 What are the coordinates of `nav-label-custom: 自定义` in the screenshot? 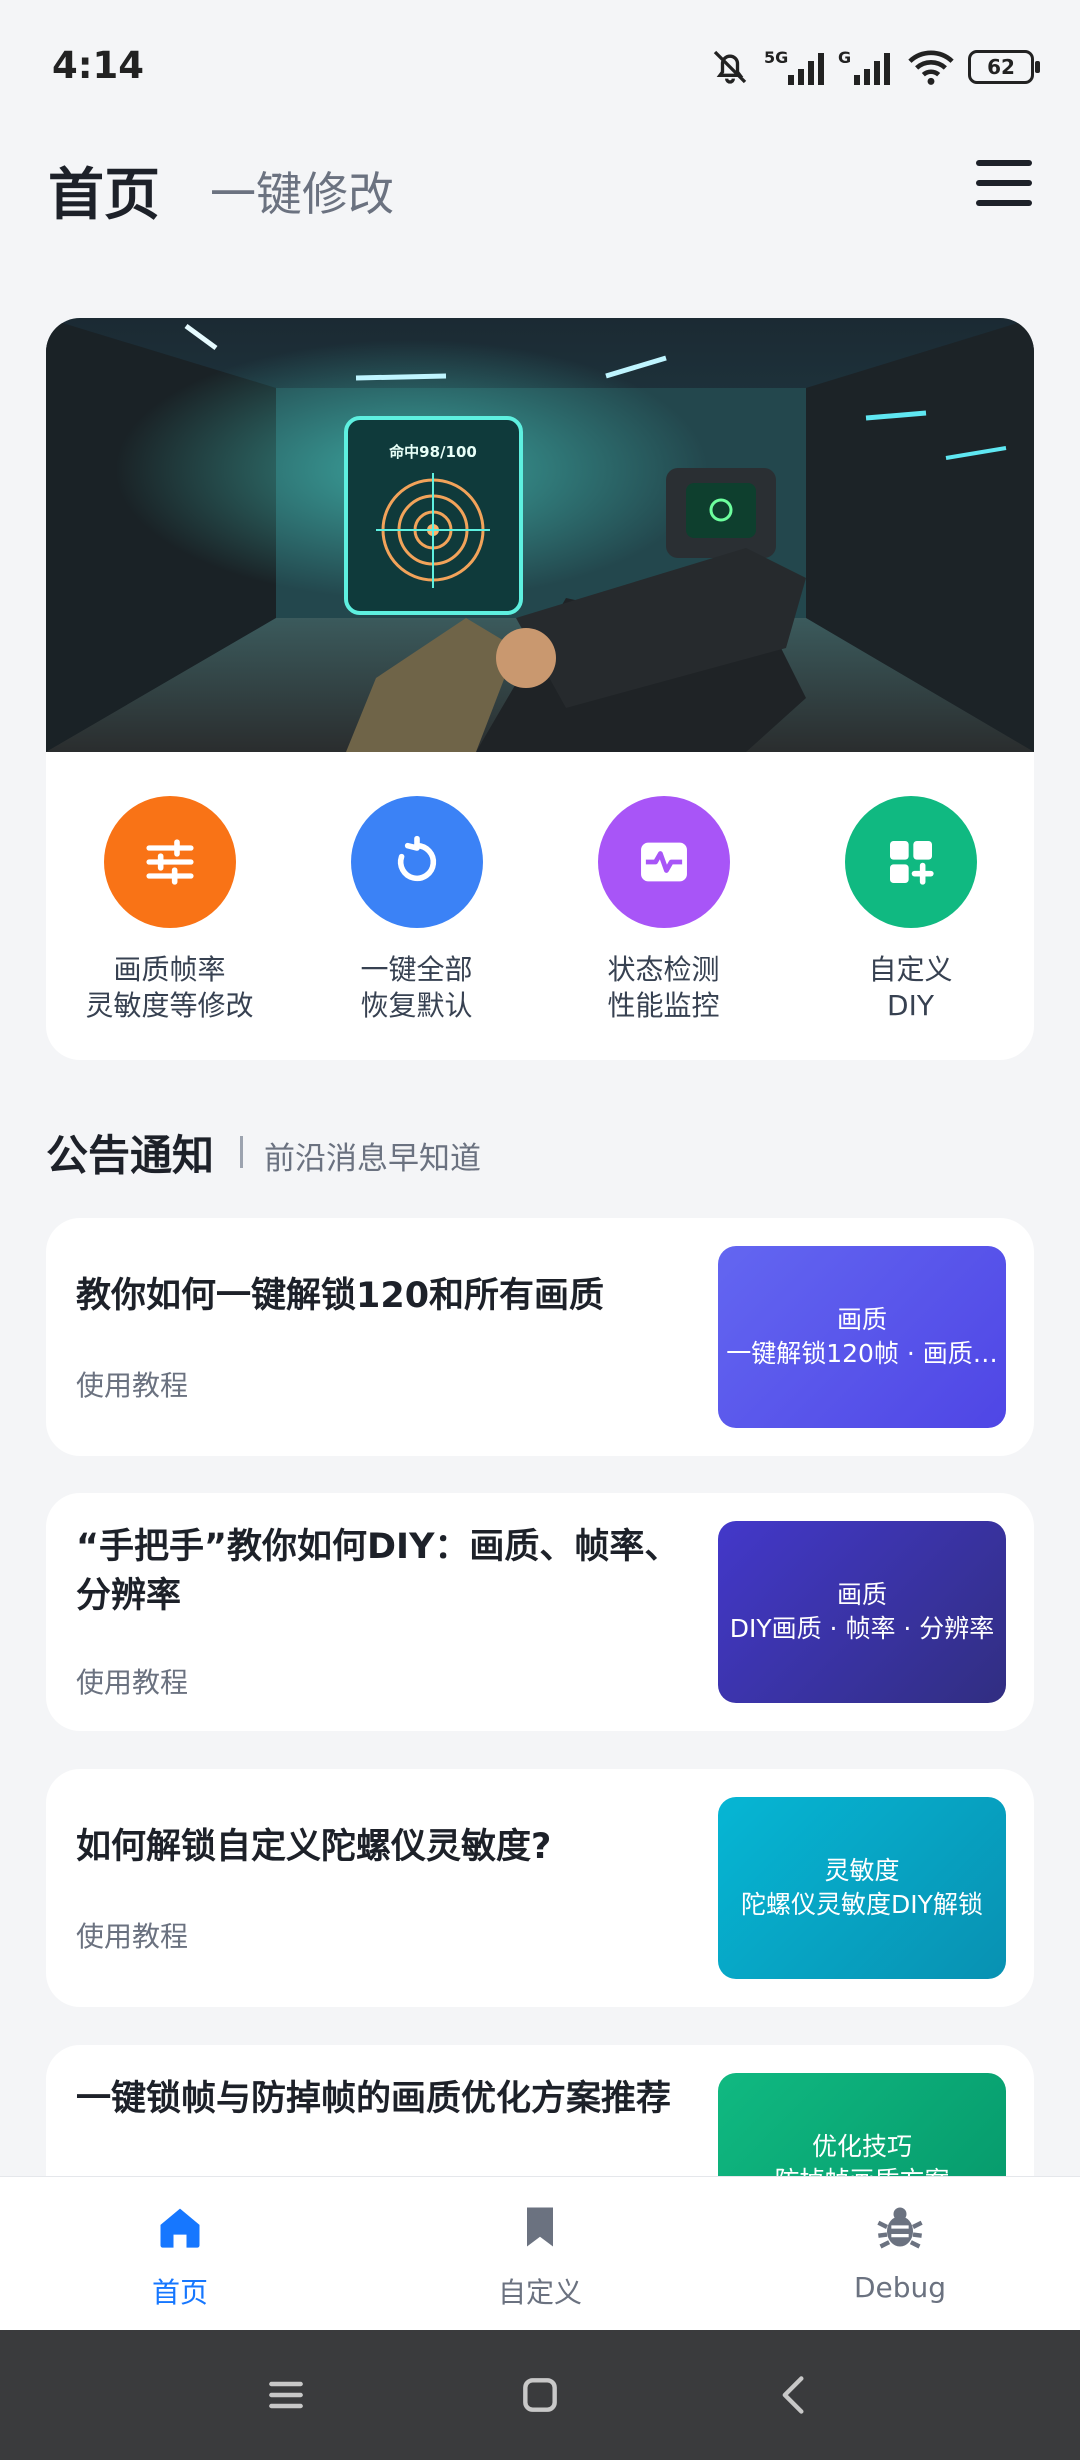 It's located at (539, 2292).